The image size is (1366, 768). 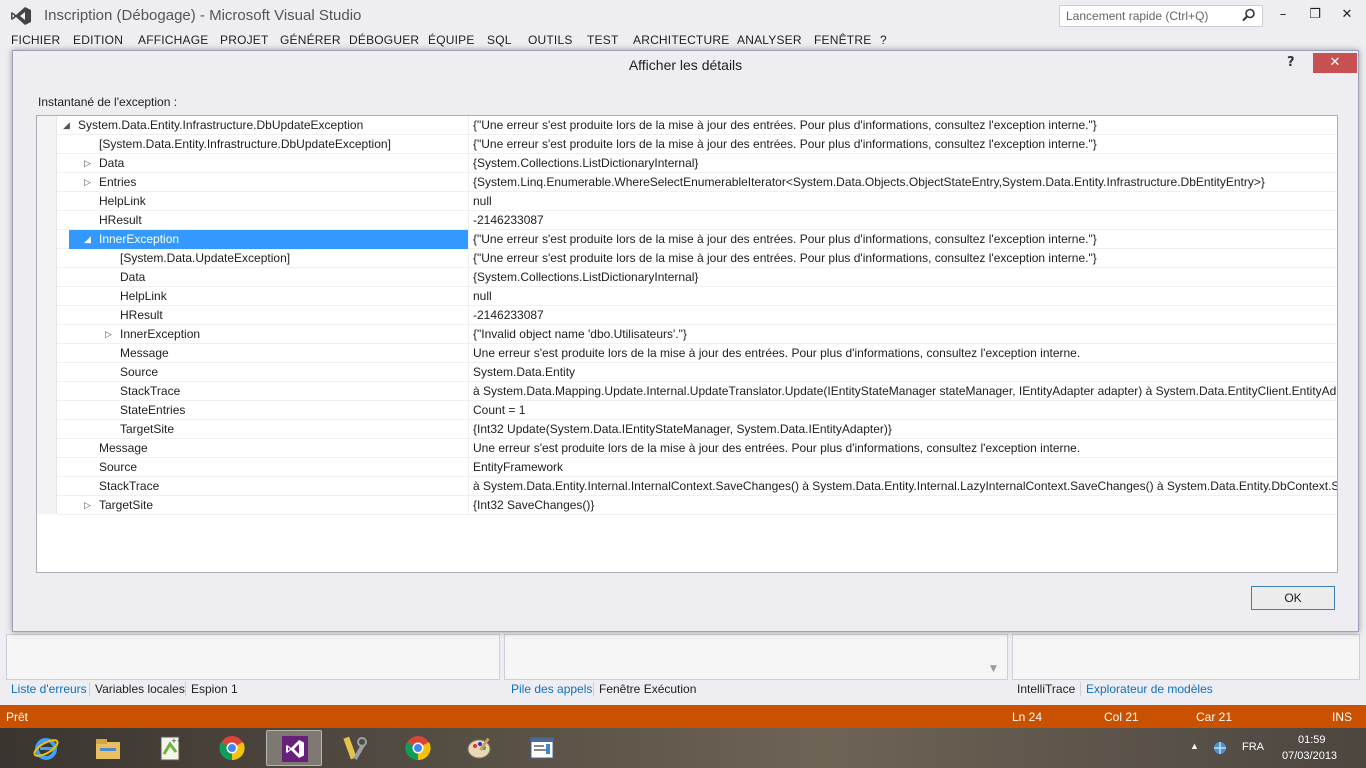 What do you see at coordinates (883, 40) in the screenshot?
I see `menu-help: ?` at bounding box center [883, 40].